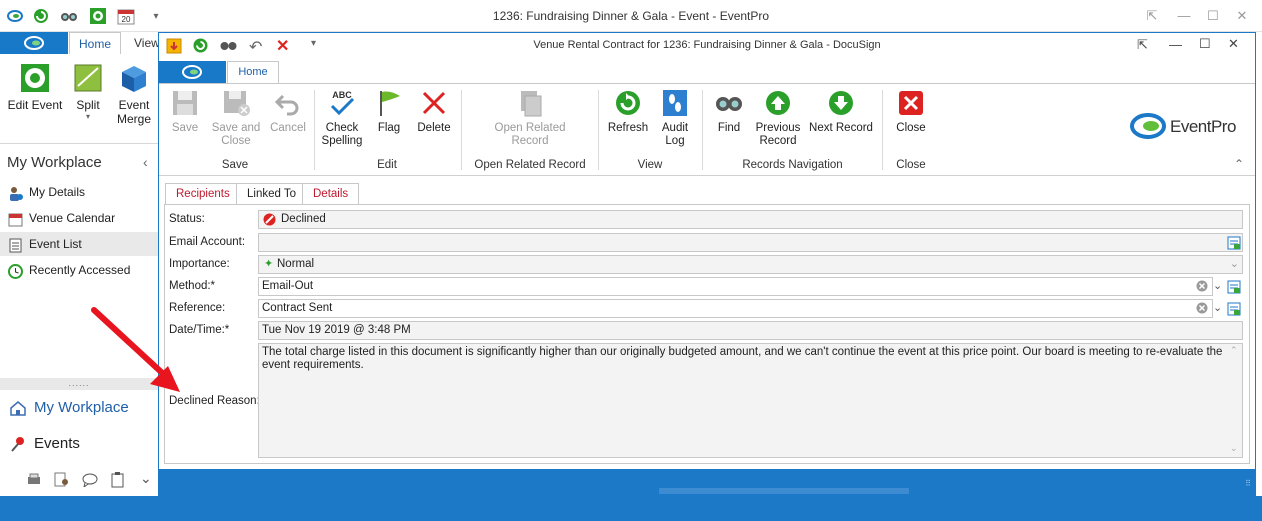  What do you see at coordinates (387, 165) in the screenshot?
I see `group-edit-label: Edit` at bounding box center [387, 165].